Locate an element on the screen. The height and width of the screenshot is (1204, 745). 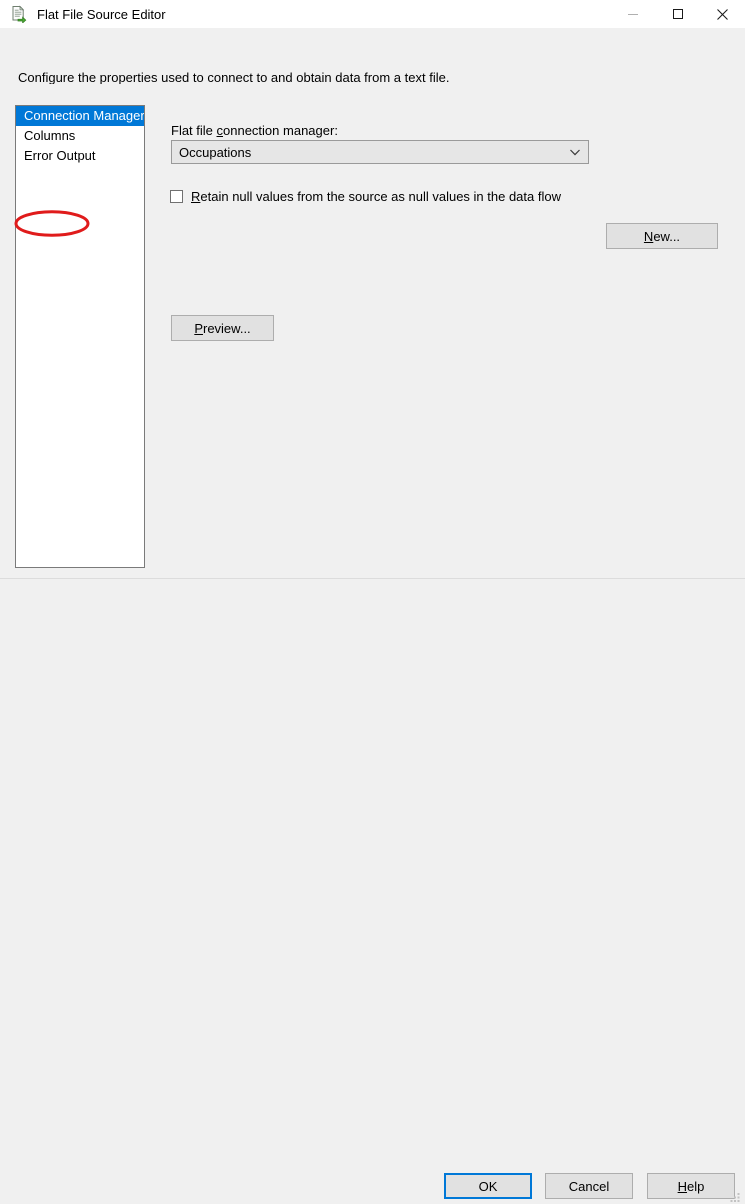
sidebar-item-error-output: Error Output is located at coordinates (80, 156).